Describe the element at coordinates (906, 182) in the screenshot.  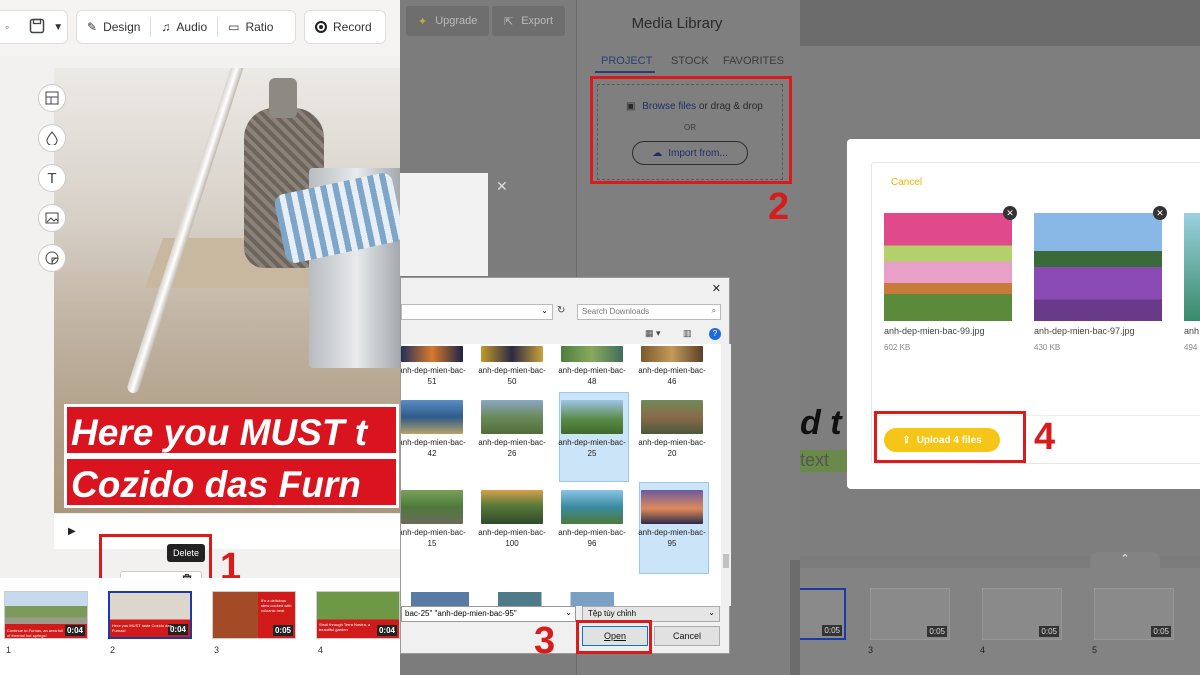
I see `cancel-link: Cancel` at that location.